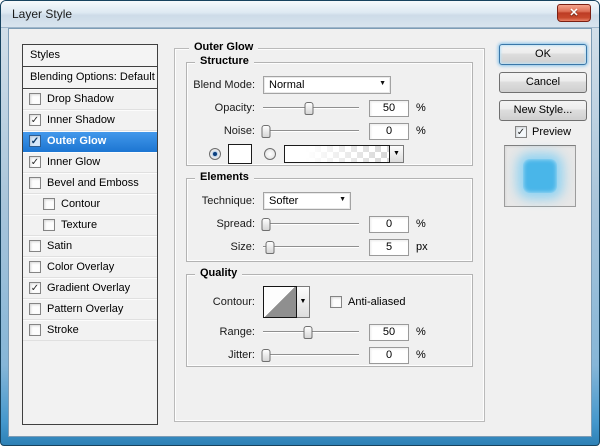 The width and height of the screenshot is (600, 446). I want to click on jitter-label: Jitter:, so click(241, 355).